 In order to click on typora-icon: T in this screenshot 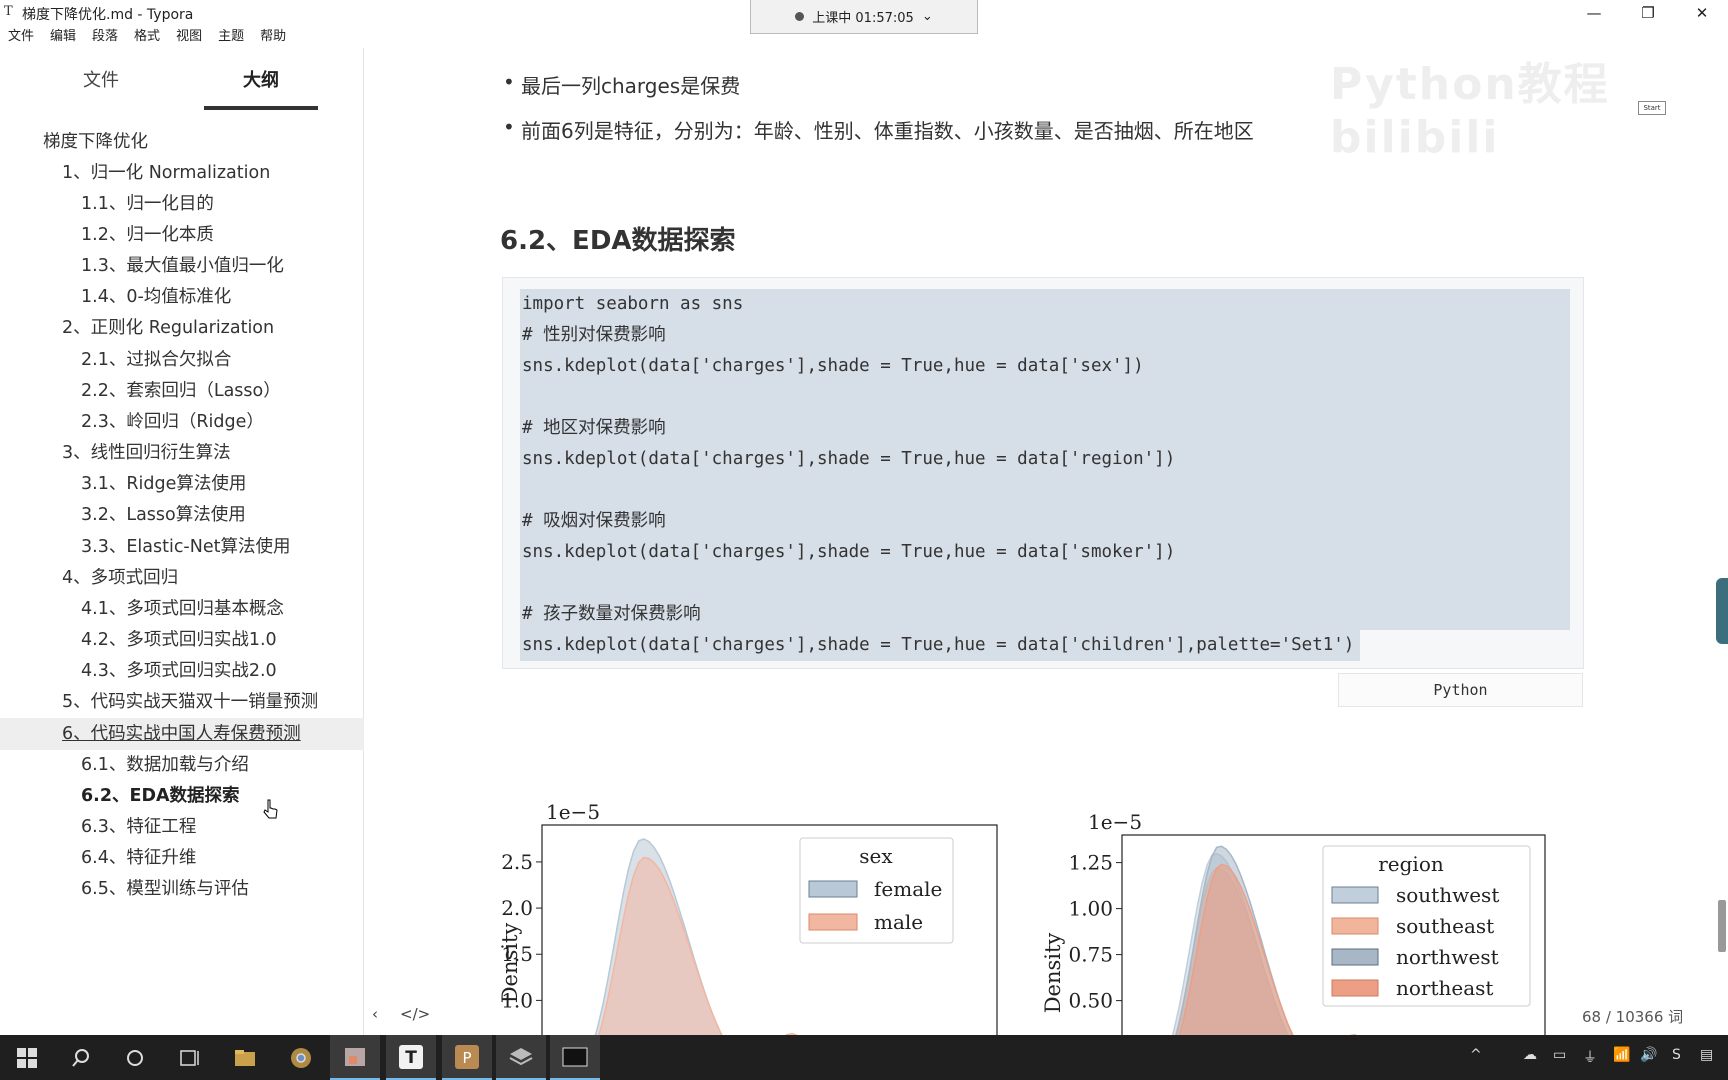, I will do `click(411, 1057)`.